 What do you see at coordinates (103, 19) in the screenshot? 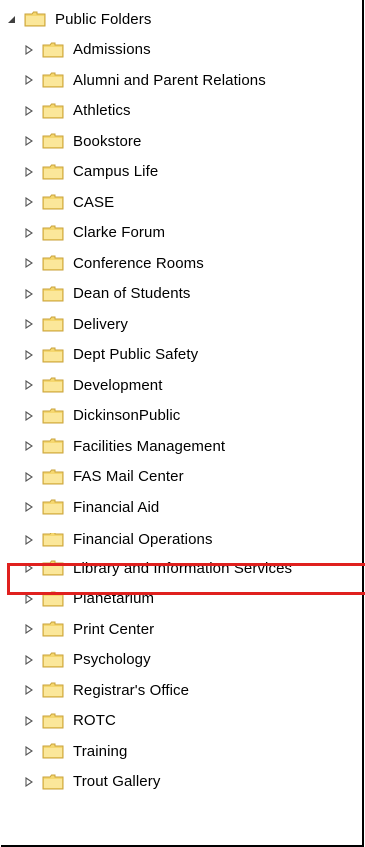
I see `tree-node-label: Public Folders` at bounding box center [103, 19].